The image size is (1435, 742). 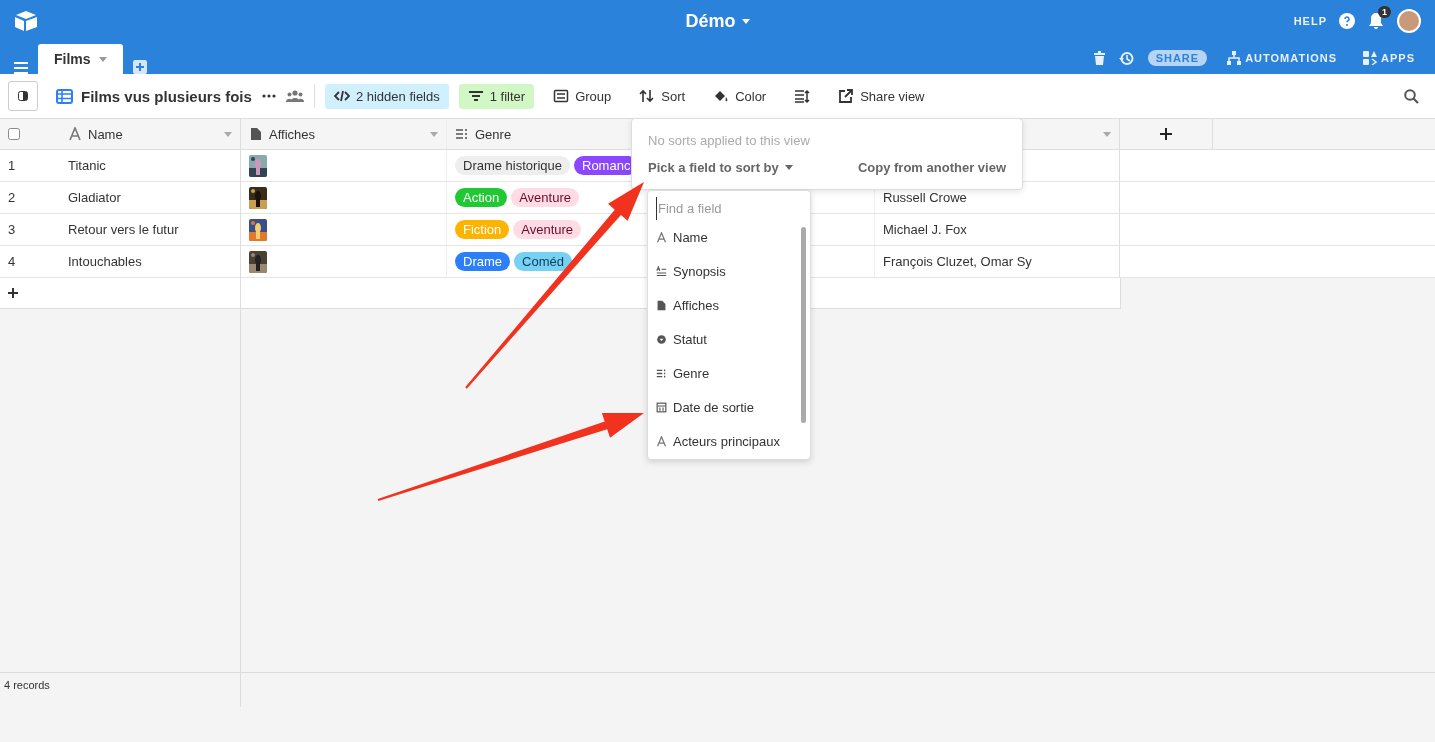 What do you see at coordinates (729, 305) in the screenshot?
I see `menu-item: Affiches` at bounding box center [729, 305].